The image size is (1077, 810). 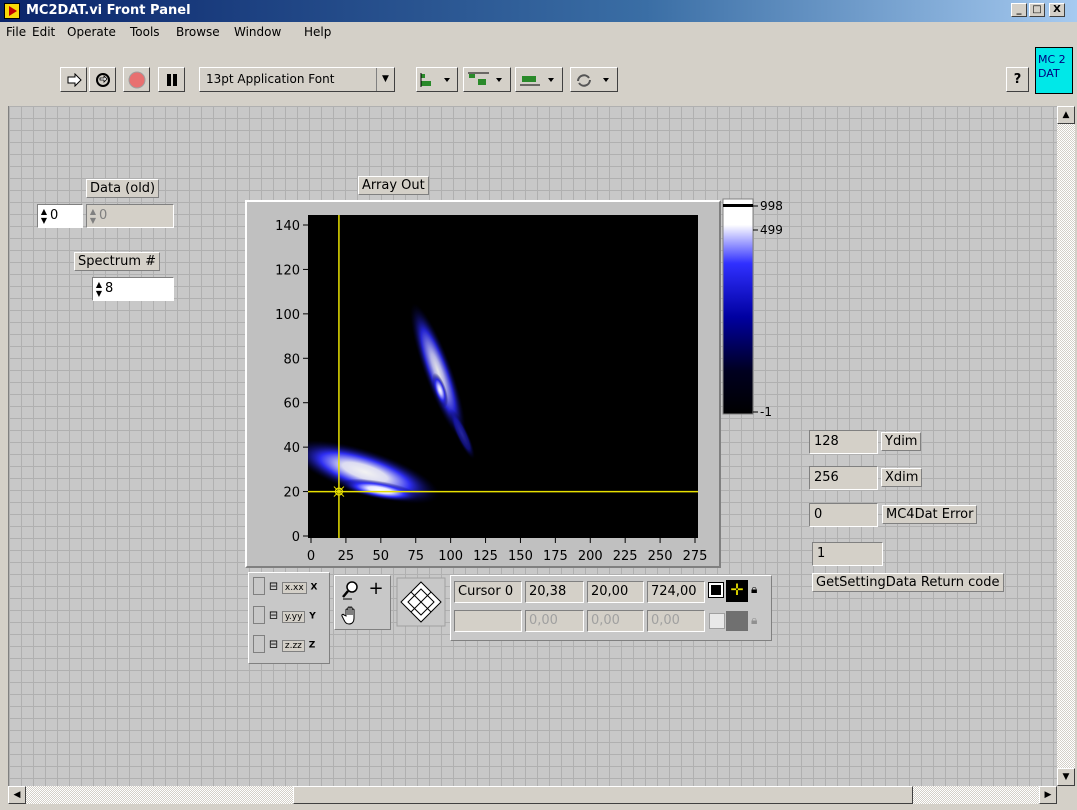 What do you see at coordinates (60, 216) in the screenshot?
I see `data-old-index: ▲ ▼ 0` at bounding box center [60, 216].